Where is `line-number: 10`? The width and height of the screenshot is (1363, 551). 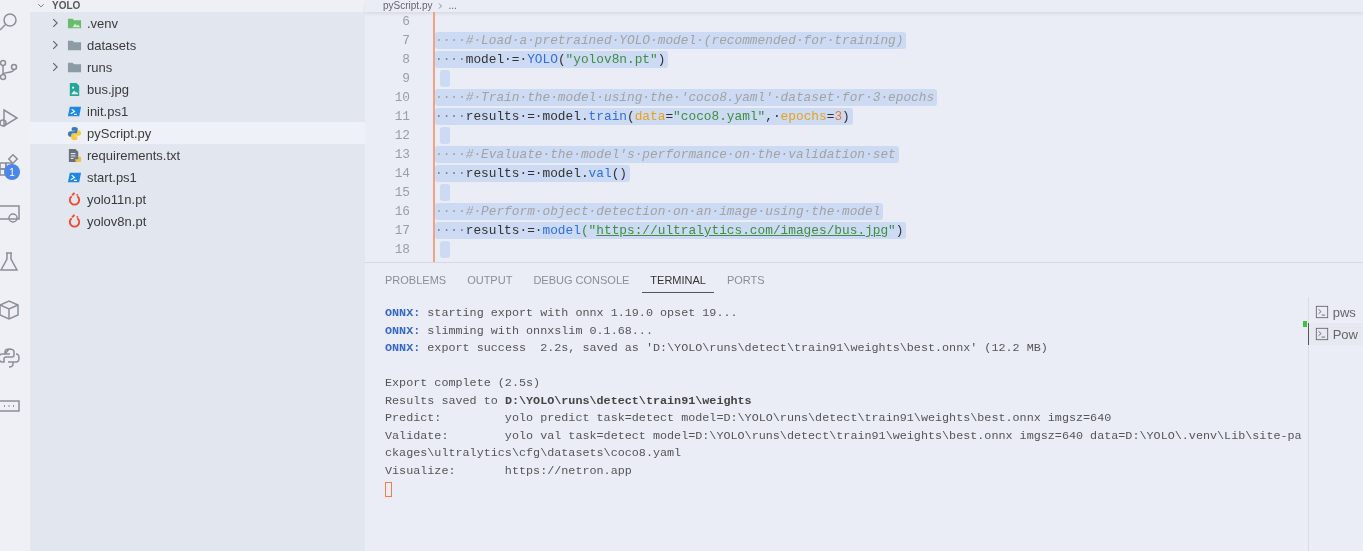 line-number: 10 is located at coordinates (401, 98).